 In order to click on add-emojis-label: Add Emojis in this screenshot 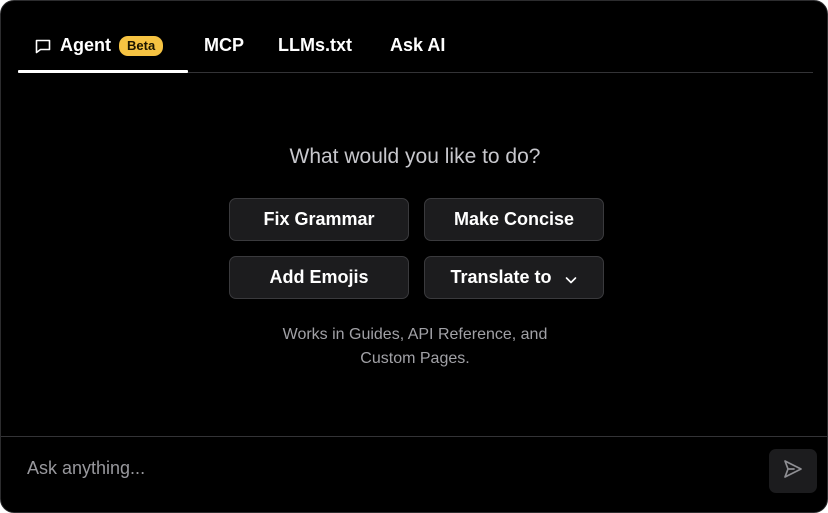, I will do `click(319, 277)`.